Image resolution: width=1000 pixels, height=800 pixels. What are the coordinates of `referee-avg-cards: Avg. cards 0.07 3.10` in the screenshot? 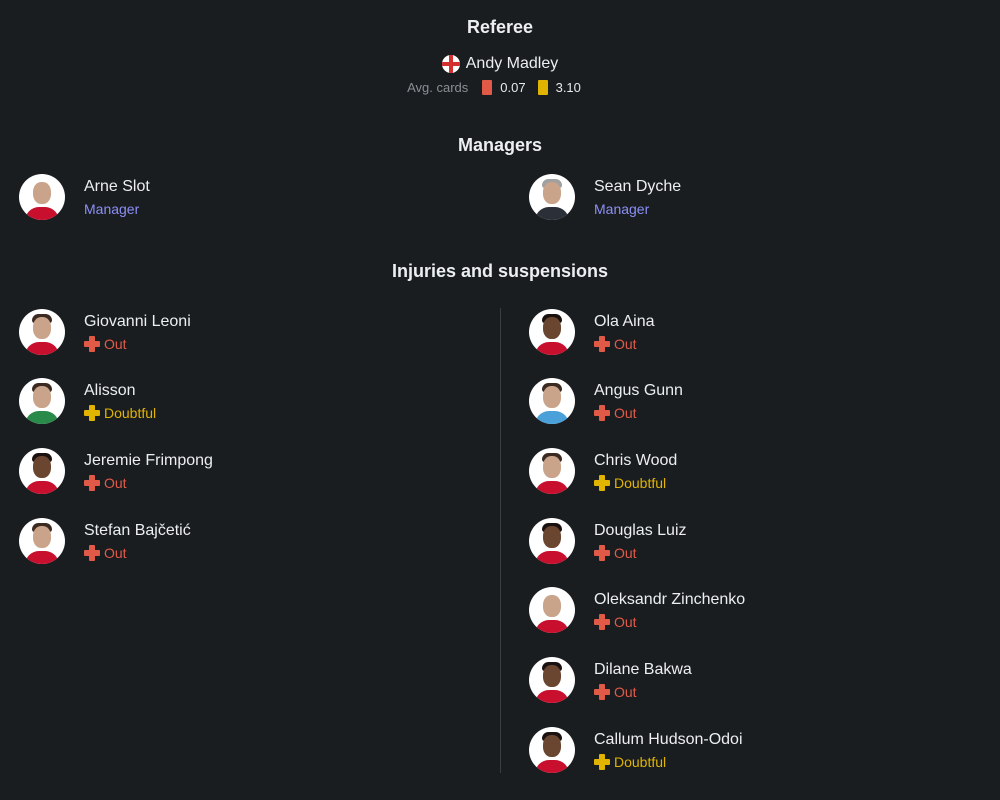 It's located at (500, 87).